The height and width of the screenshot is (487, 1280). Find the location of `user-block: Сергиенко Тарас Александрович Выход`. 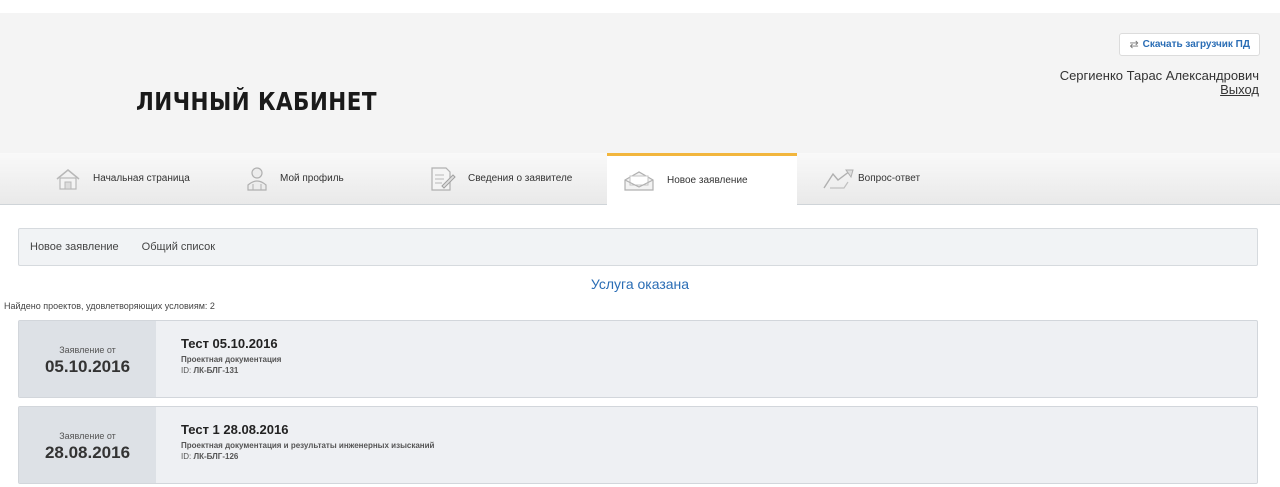

user-block: Сергиенко Тарас Александрович Выход is located at coordinates (1159, 83).